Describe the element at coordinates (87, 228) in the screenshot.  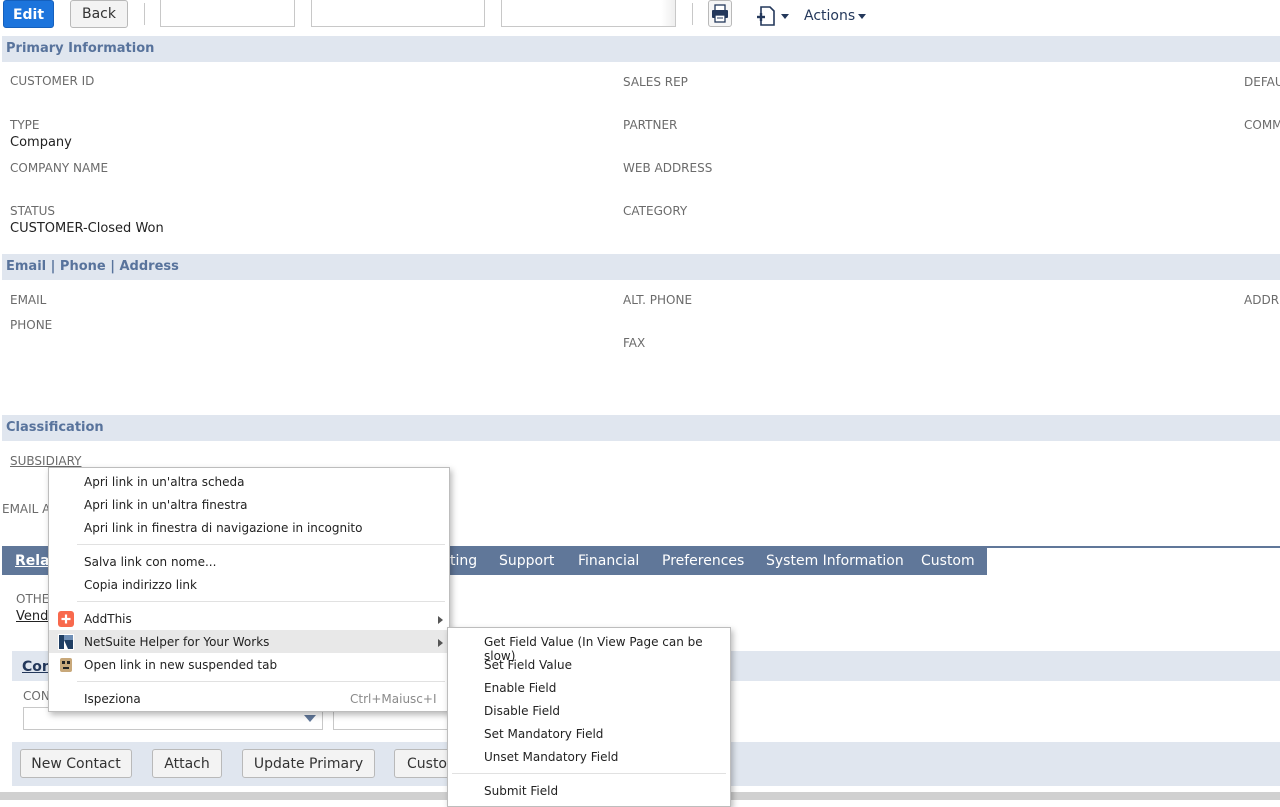
I see `status-value: CUSTOMER-Closed Won` at that location.